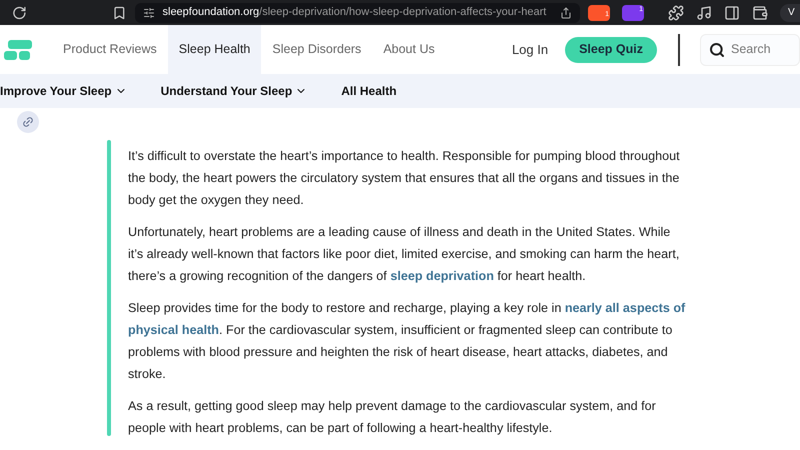 This screenshot has width=800, height=450. I want to click on search-box: Search, so click(750, 50).